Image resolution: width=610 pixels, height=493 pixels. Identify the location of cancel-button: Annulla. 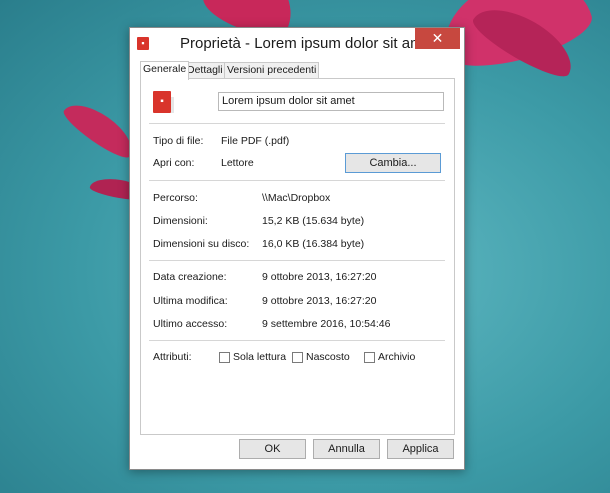
(346, 449).